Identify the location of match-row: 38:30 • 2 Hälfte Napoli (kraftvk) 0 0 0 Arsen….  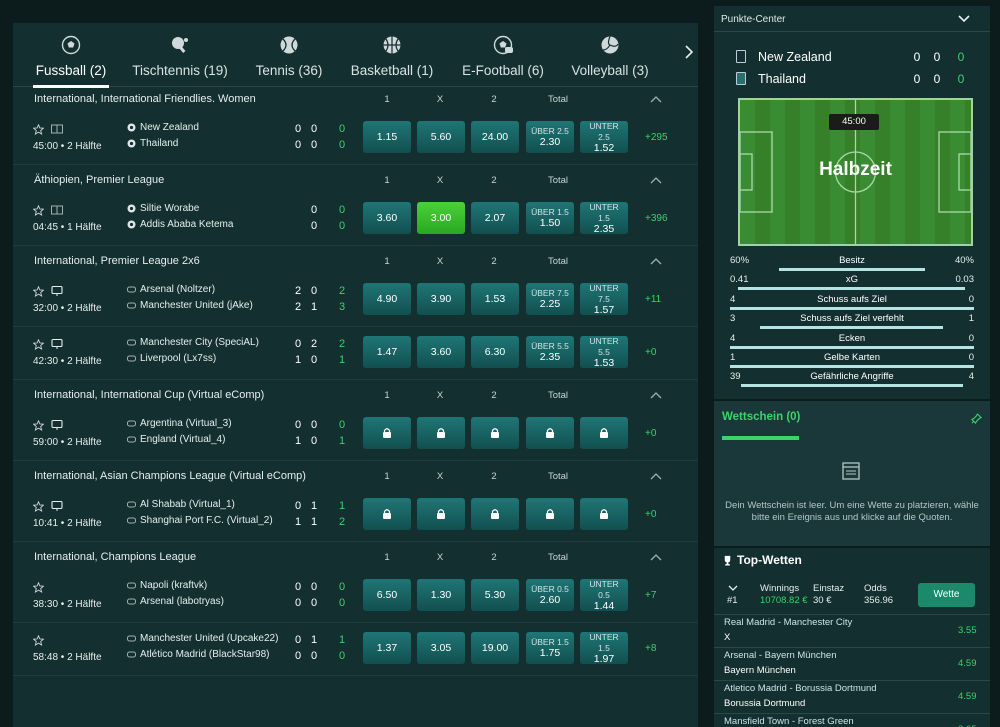
(355, 596).